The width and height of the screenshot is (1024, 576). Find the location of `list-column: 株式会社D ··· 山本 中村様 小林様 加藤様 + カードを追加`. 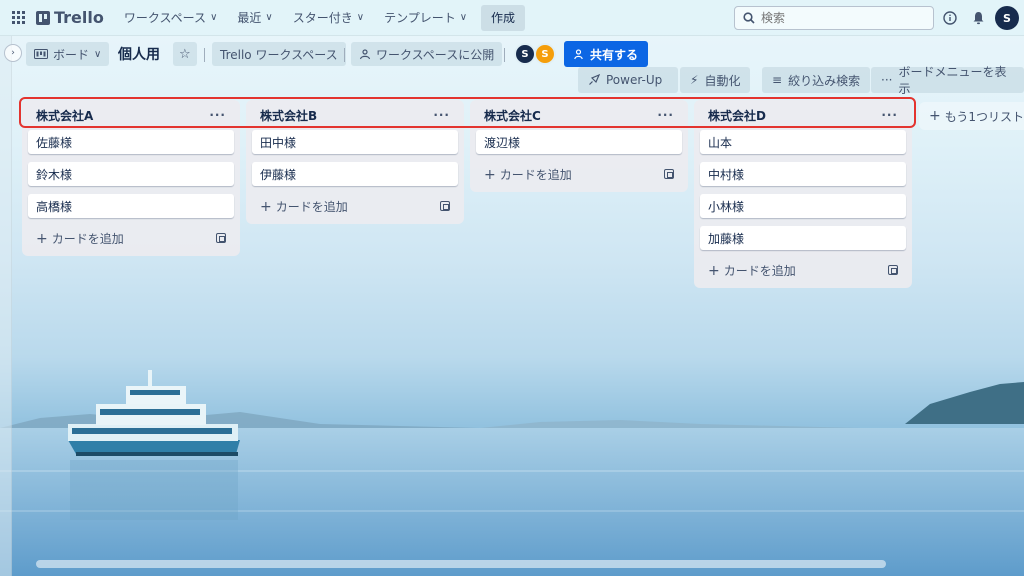

list-column: 株式会社D ··· 山本 中村様 小林様 加藤様 + カードを追加 is located at coordinates (803, 194).